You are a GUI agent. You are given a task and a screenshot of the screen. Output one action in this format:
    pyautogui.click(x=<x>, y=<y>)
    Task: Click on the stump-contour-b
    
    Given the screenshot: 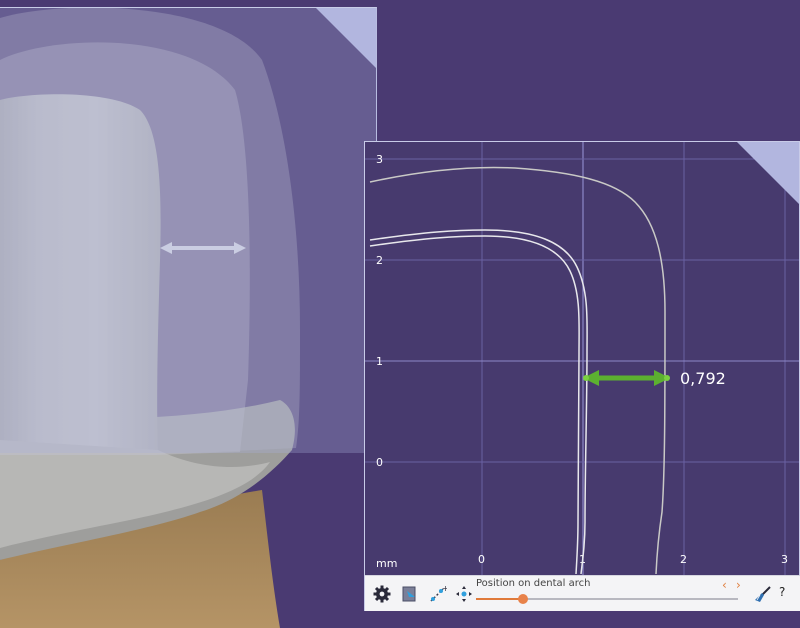 What is the action you would take?
    pyautogui.click(x=474, y=405)
    